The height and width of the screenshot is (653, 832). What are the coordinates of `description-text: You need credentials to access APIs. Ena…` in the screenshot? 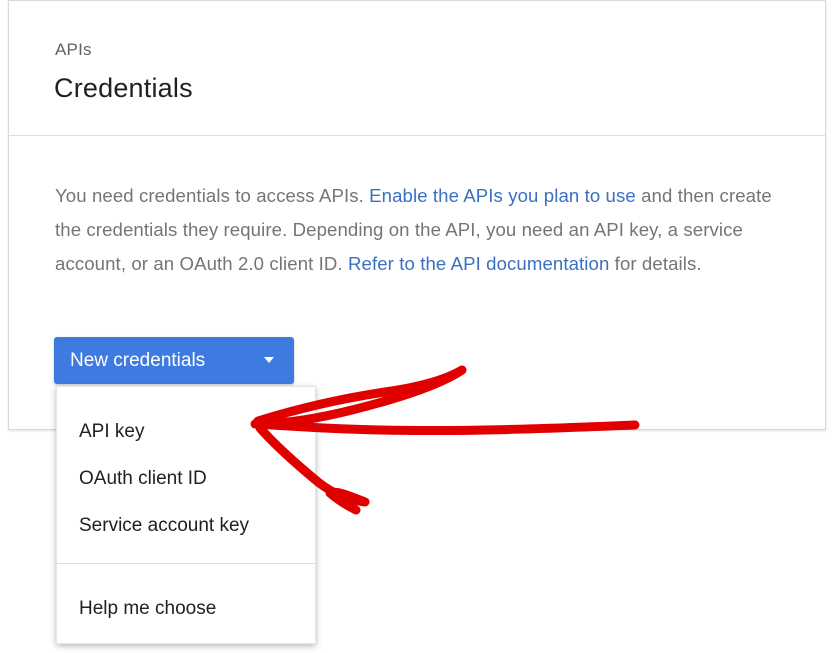 It's located at (422, 230).